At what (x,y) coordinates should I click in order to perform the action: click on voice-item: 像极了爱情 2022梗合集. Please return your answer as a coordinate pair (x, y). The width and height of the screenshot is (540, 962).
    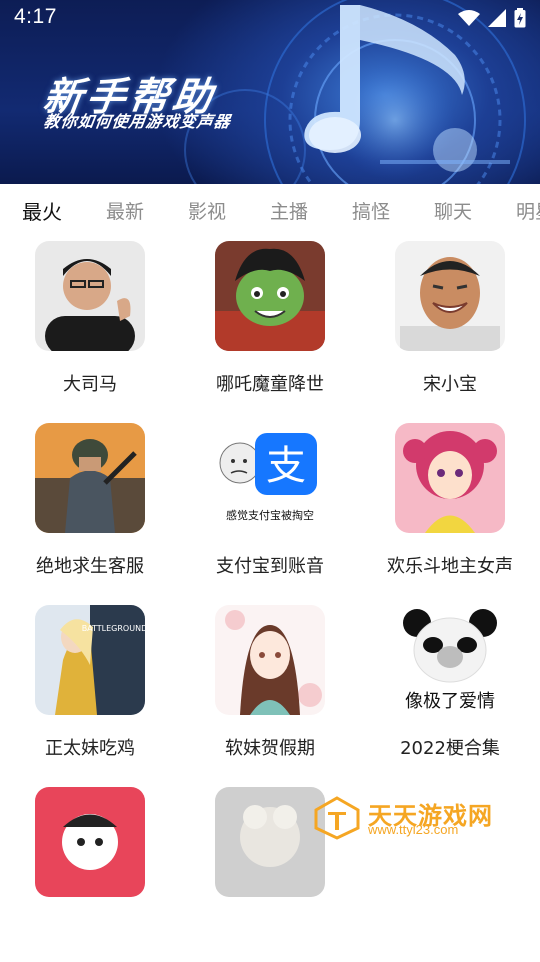
    Looking at the image, I should click on (450, 690).